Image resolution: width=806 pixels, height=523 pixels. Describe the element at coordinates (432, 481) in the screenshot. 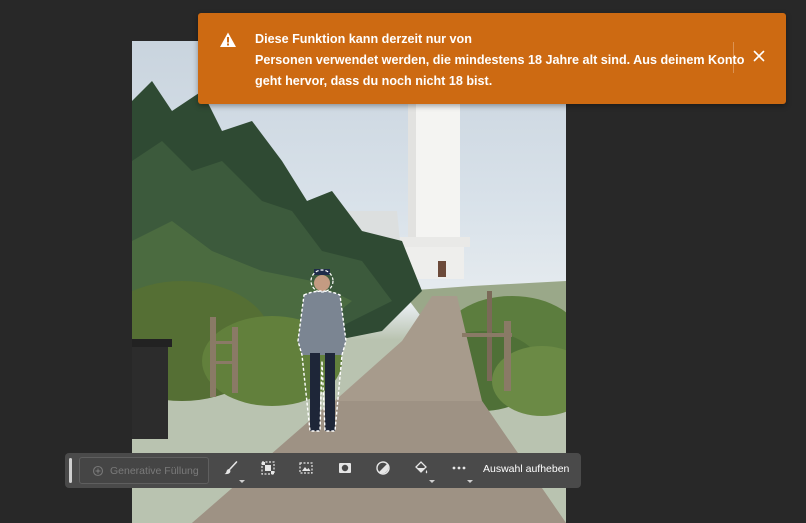

I see `fill-menu-caret` at that location.